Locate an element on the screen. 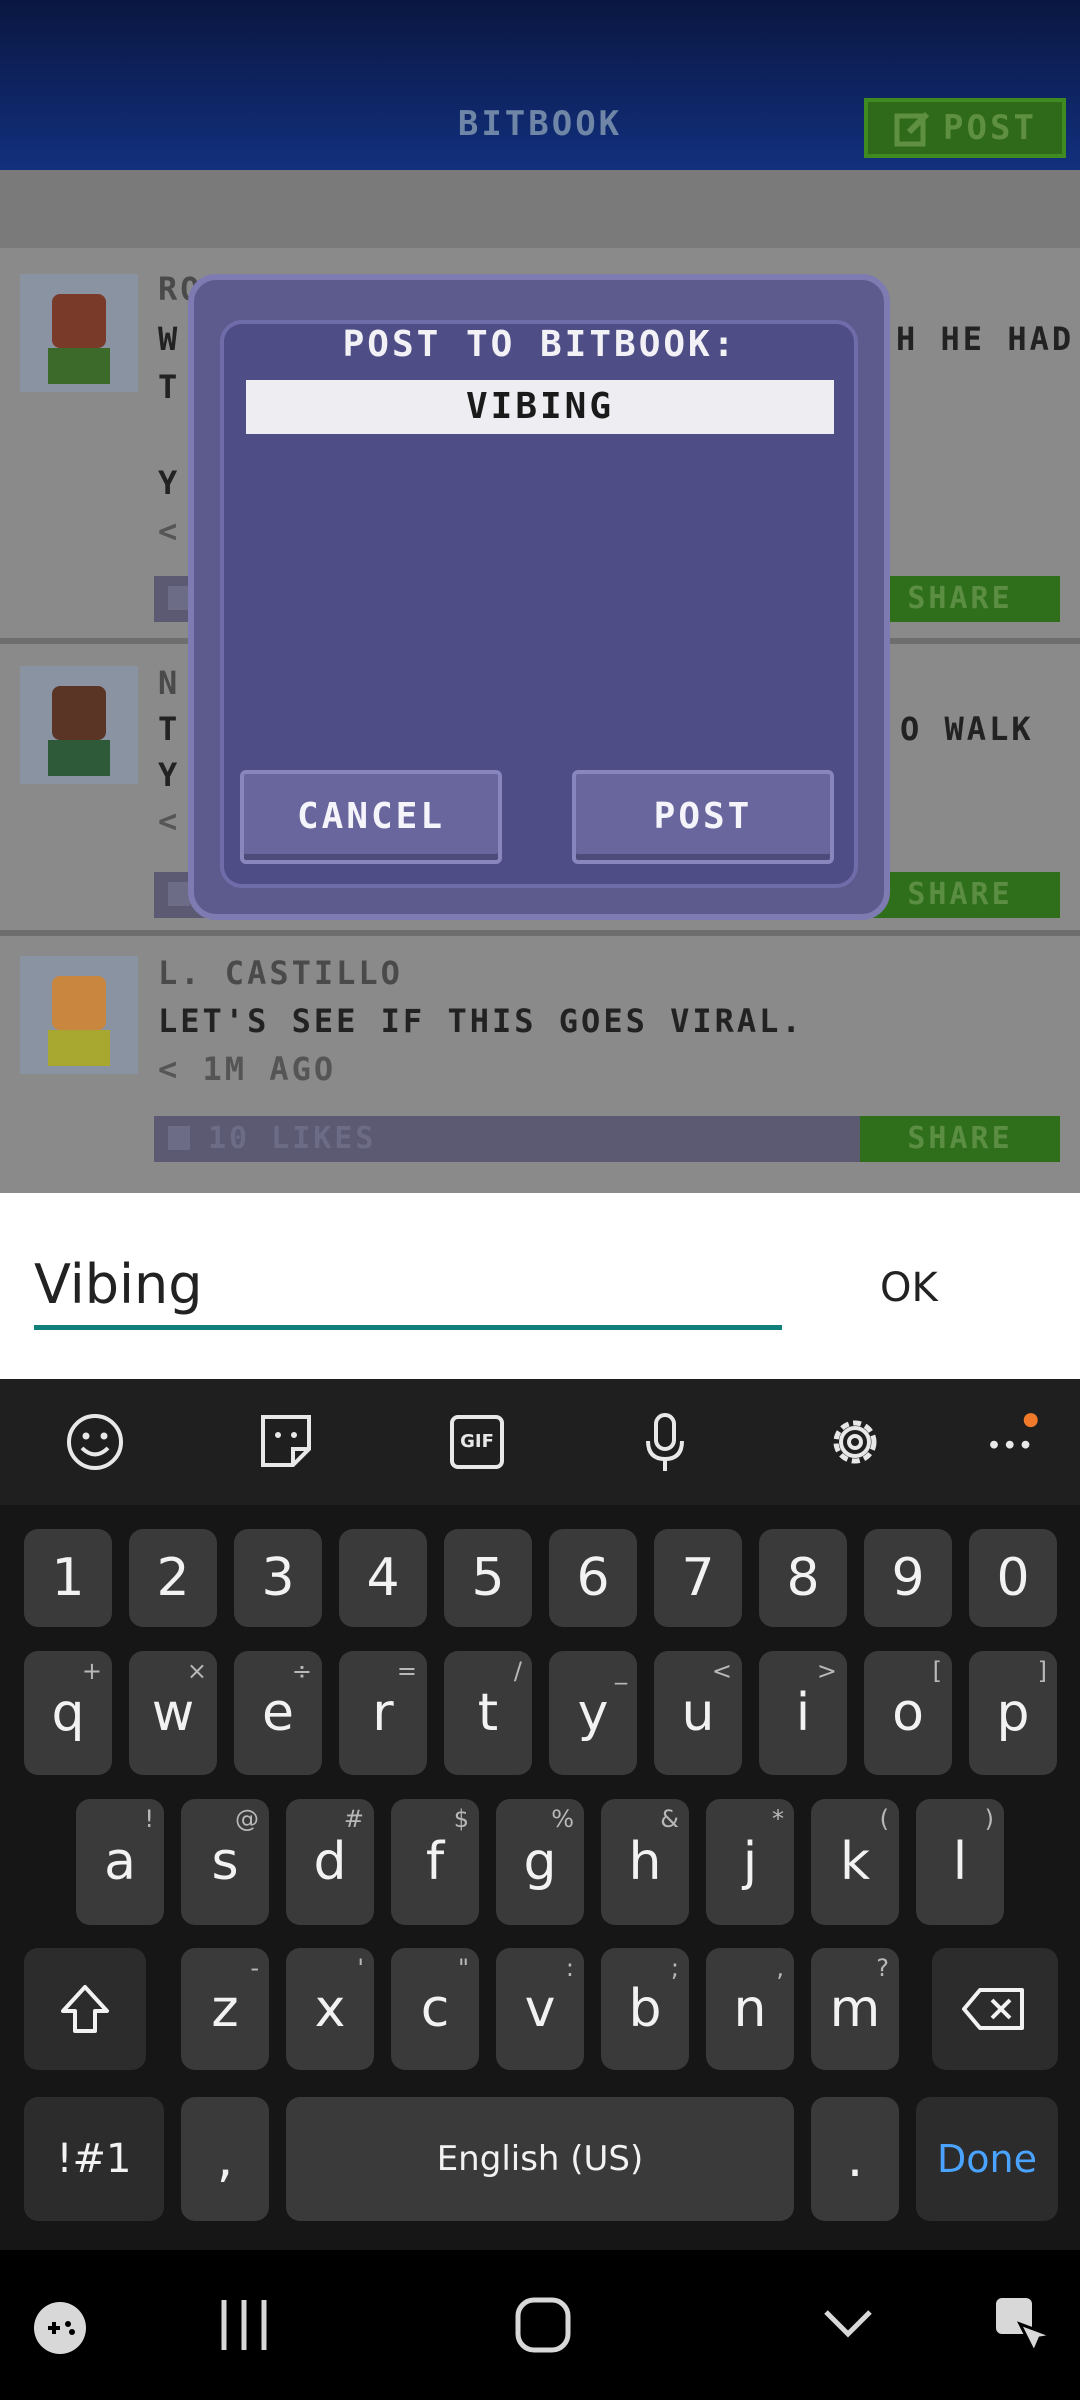 The image size is (1080, 2400). text-input: Vibing is located at coordinates (118, 1284).